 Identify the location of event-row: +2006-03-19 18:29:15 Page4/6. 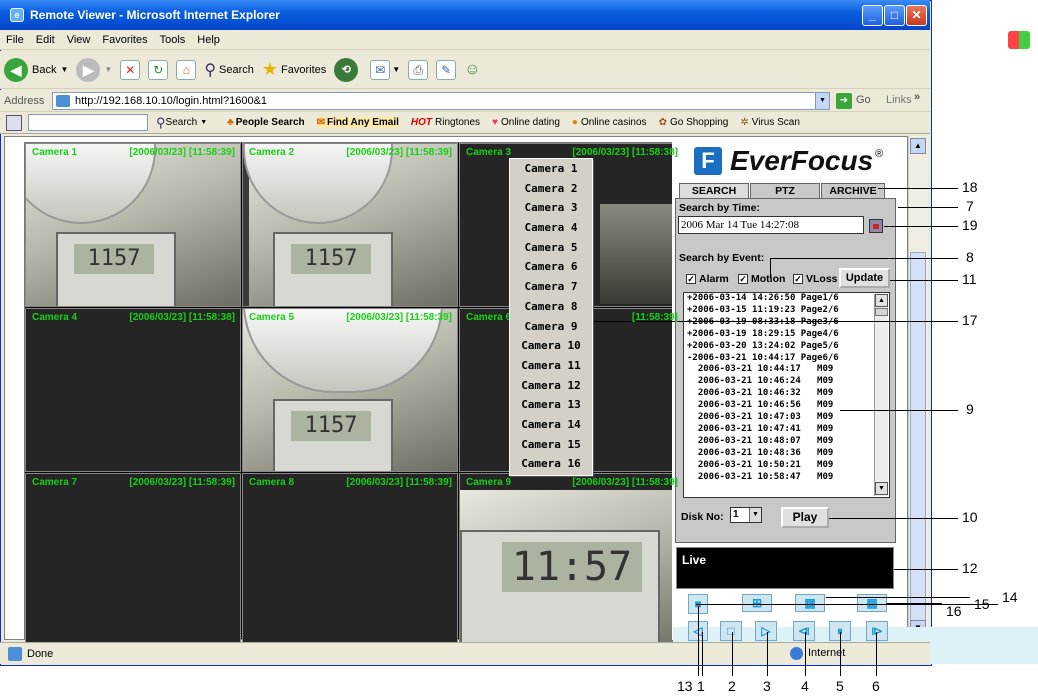
(786, 335).